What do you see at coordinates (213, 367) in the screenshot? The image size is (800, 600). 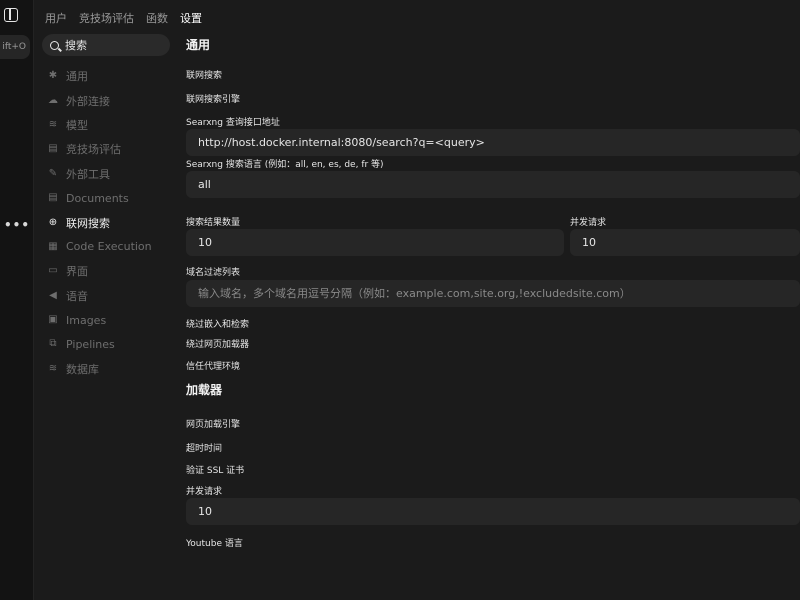 I see `trust-proxy-label: 信任代理环境` at bounding box center [213, 367].